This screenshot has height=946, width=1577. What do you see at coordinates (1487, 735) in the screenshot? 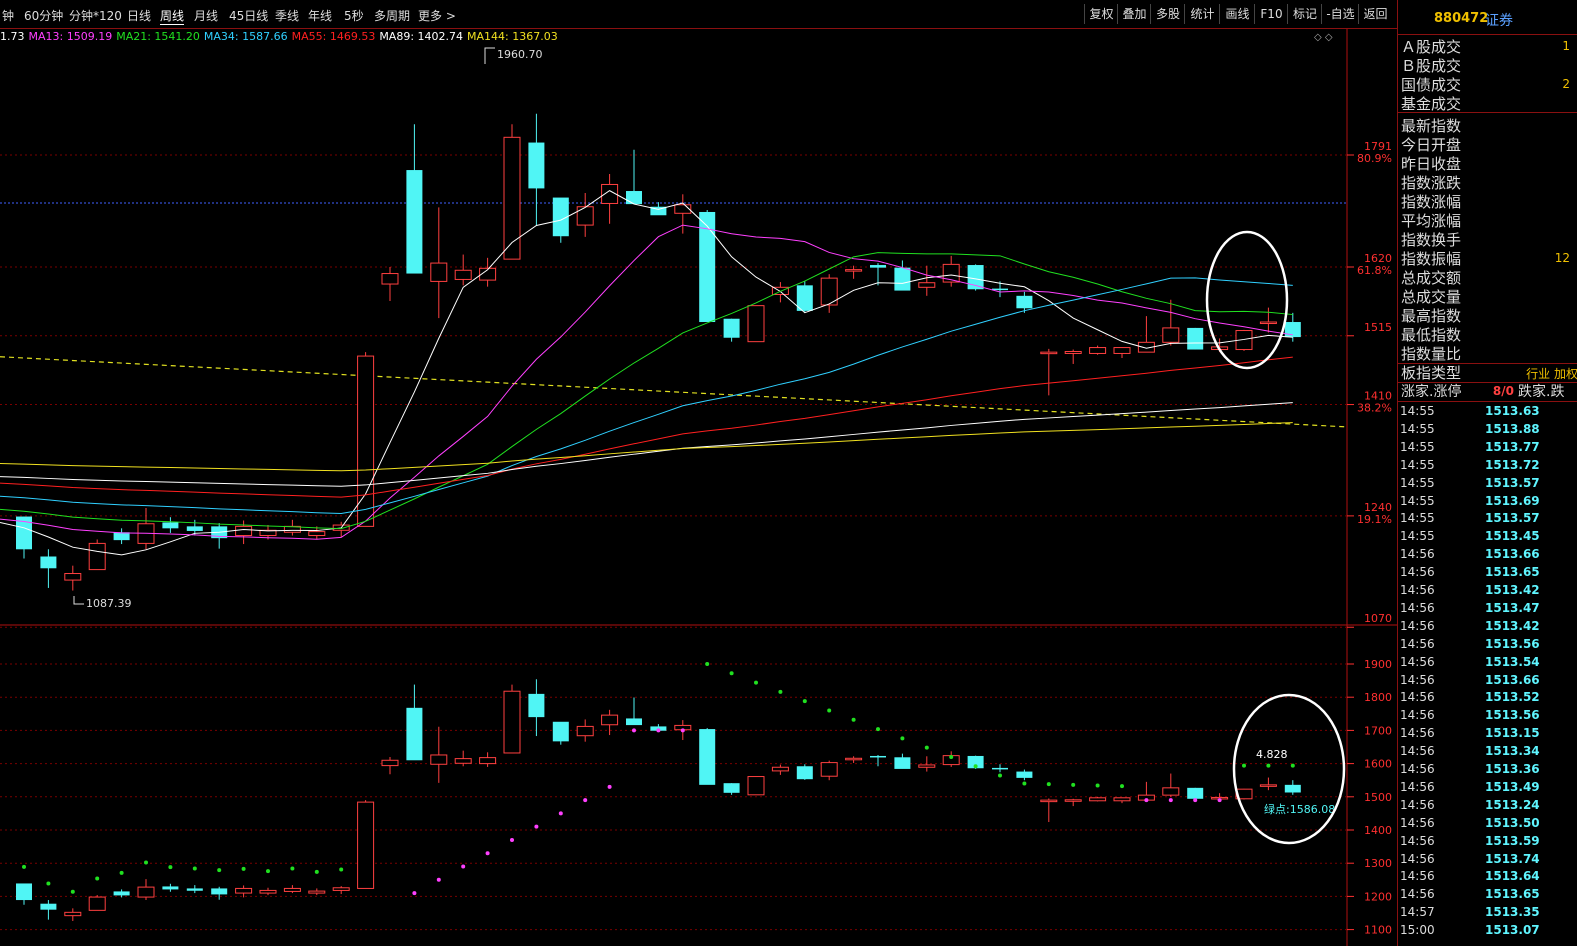
I see `tick-row: 14:56 1513.15` at bounding box center [1487, 735].